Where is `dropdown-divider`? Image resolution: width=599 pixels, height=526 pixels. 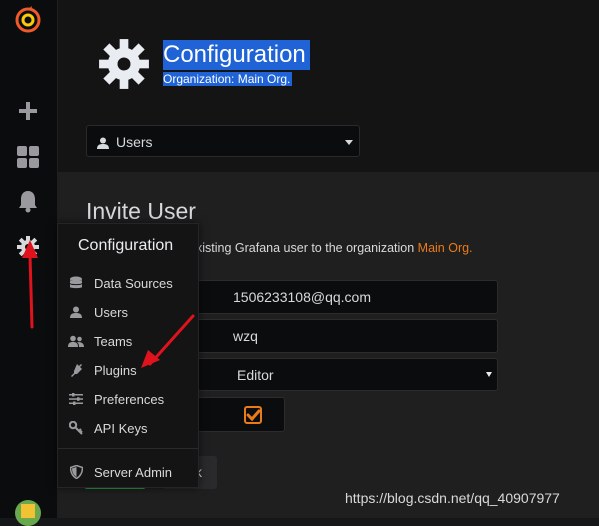 dropdown-divider is located at coordinates (128, 448).